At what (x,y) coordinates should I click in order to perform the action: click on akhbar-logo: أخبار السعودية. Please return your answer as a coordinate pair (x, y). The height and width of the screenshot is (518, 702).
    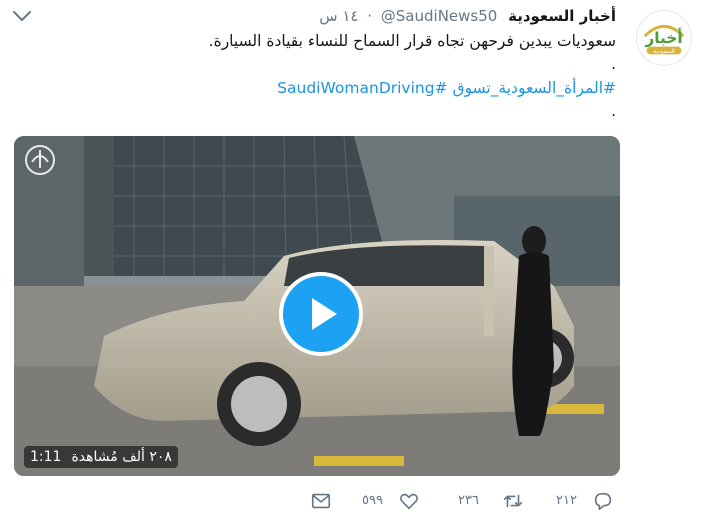
    Looking at the image, I should click on (664, 39).